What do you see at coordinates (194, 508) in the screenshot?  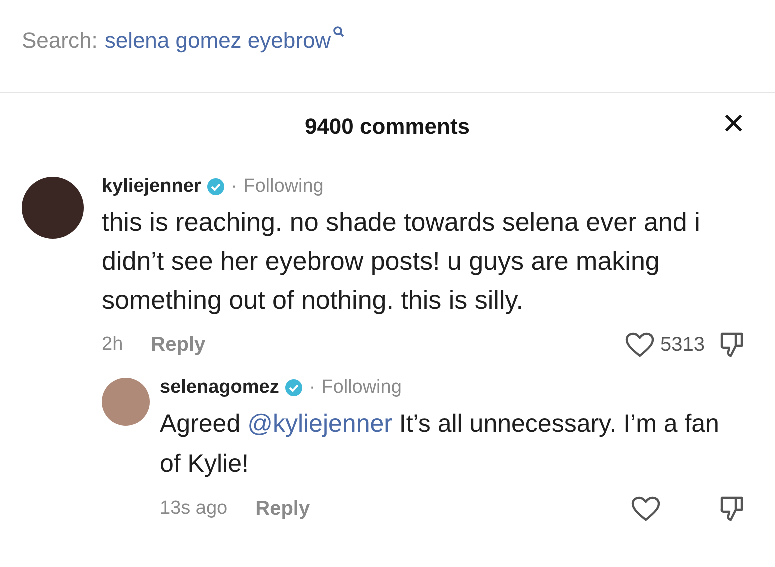 I see `comment-time: 13s ago` at bounding box center [194, 508].